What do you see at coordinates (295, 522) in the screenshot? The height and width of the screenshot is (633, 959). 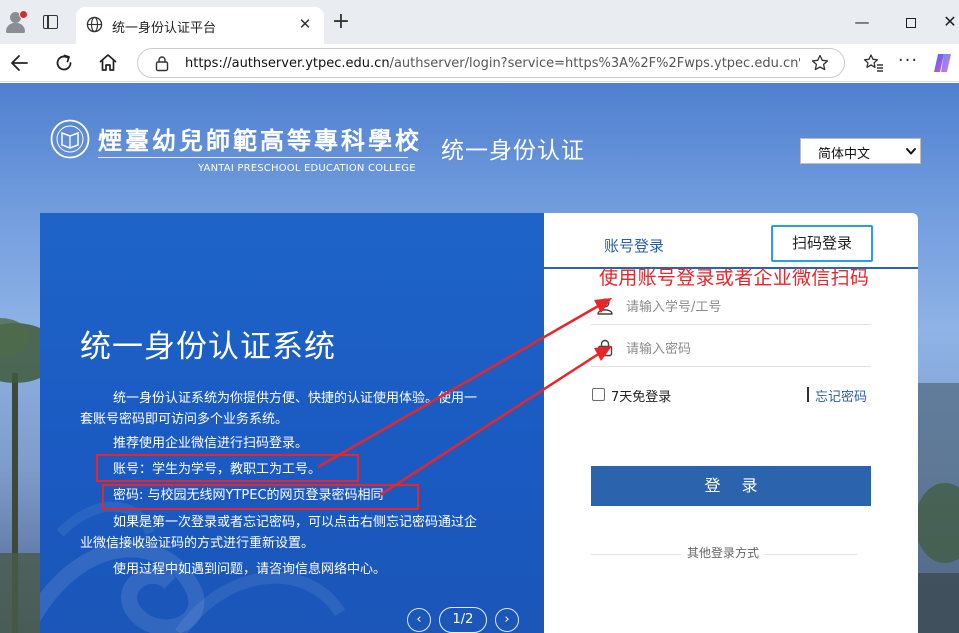 I see `reset-line-1: 如果是第一次登录或者忘记密码，可以点击右侧忘记密码通过企` at bounding box center [295, 522].